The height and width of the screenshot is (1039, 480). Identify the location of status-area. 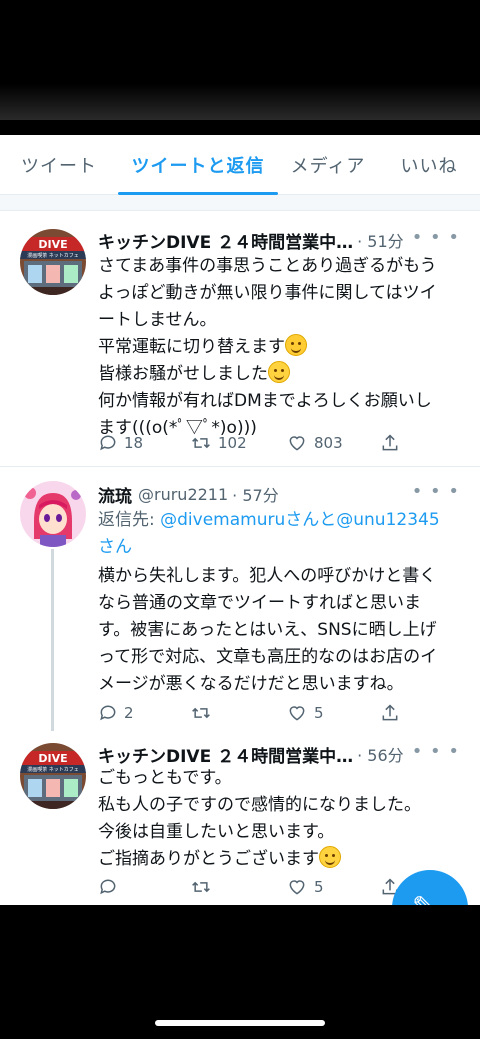
(240, 60).